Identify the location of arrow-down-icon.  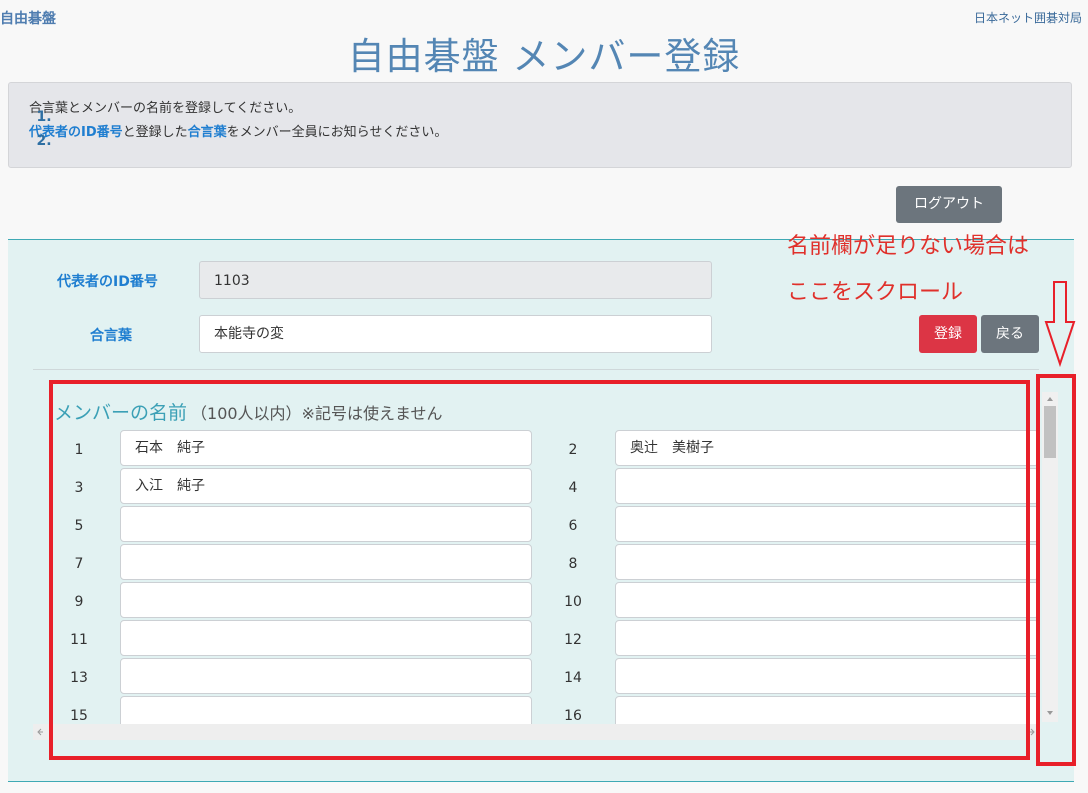
(1060, 324).